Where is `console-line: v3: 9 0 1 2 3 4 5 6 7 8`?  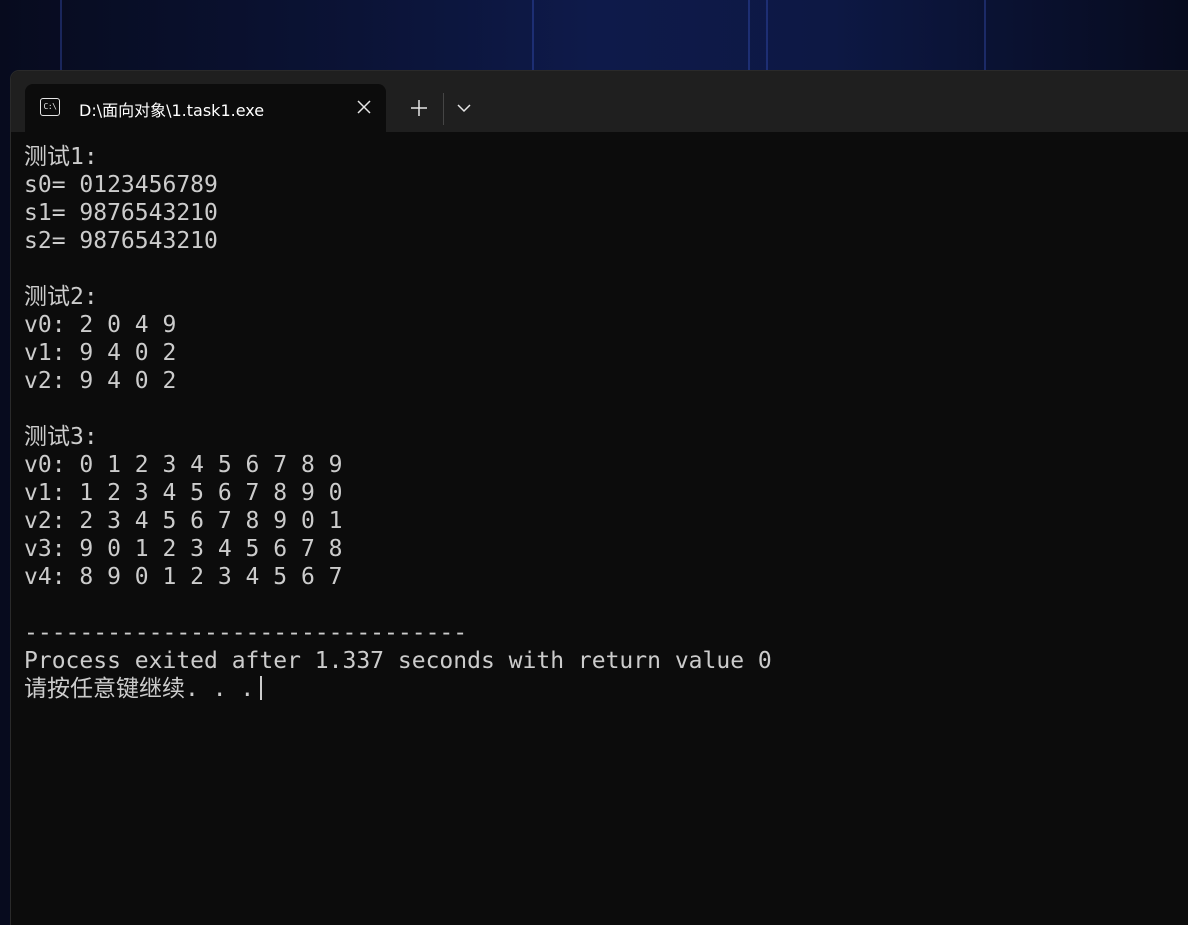
console-line: v3: 9 0 1 2 3 4 5 6 7 8 is located at coordinates (183, 549).